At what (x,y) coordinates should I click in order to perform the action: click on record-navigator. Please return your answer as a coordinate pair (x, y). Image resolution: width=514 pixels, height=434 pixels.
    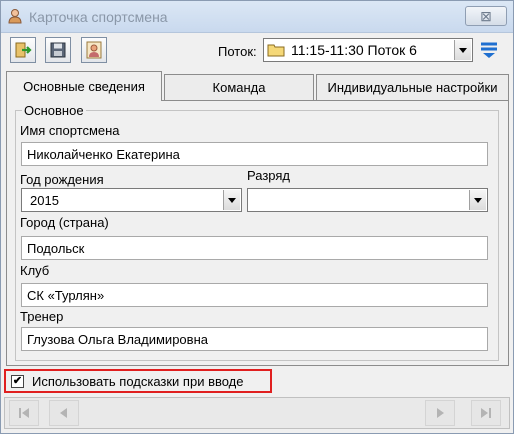
    Looking at the image, I should click on (257, 413).